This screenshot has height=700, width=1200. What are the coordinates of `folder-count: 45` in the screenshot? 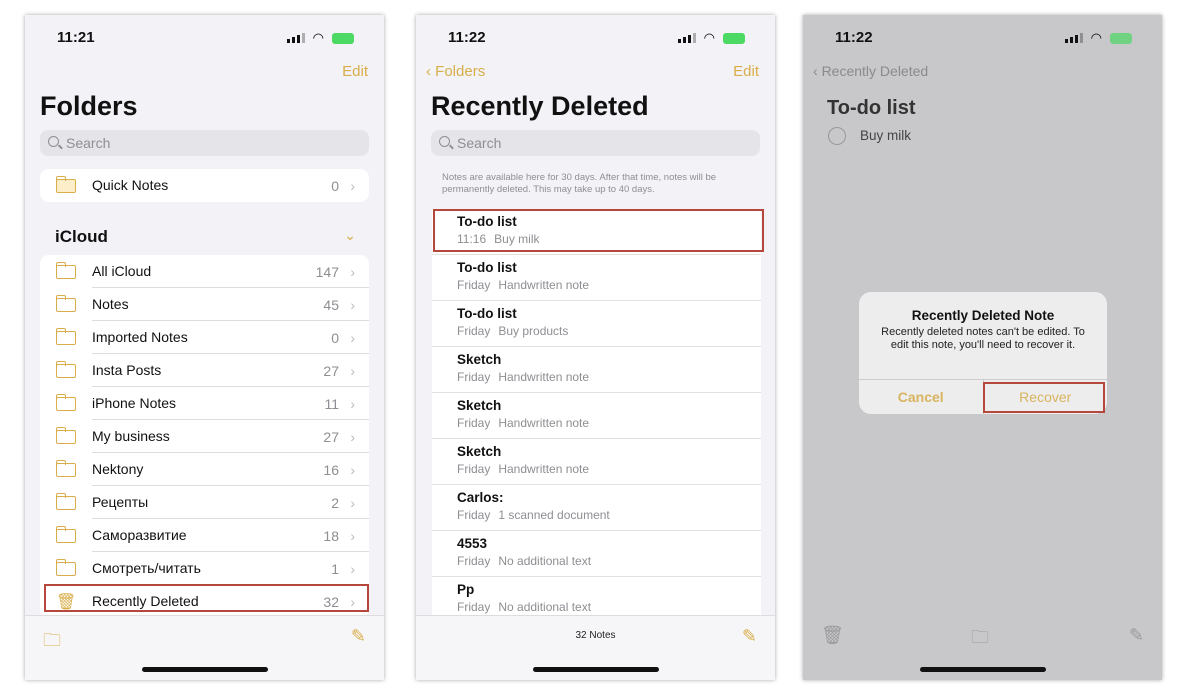 It's located at (331, 304).